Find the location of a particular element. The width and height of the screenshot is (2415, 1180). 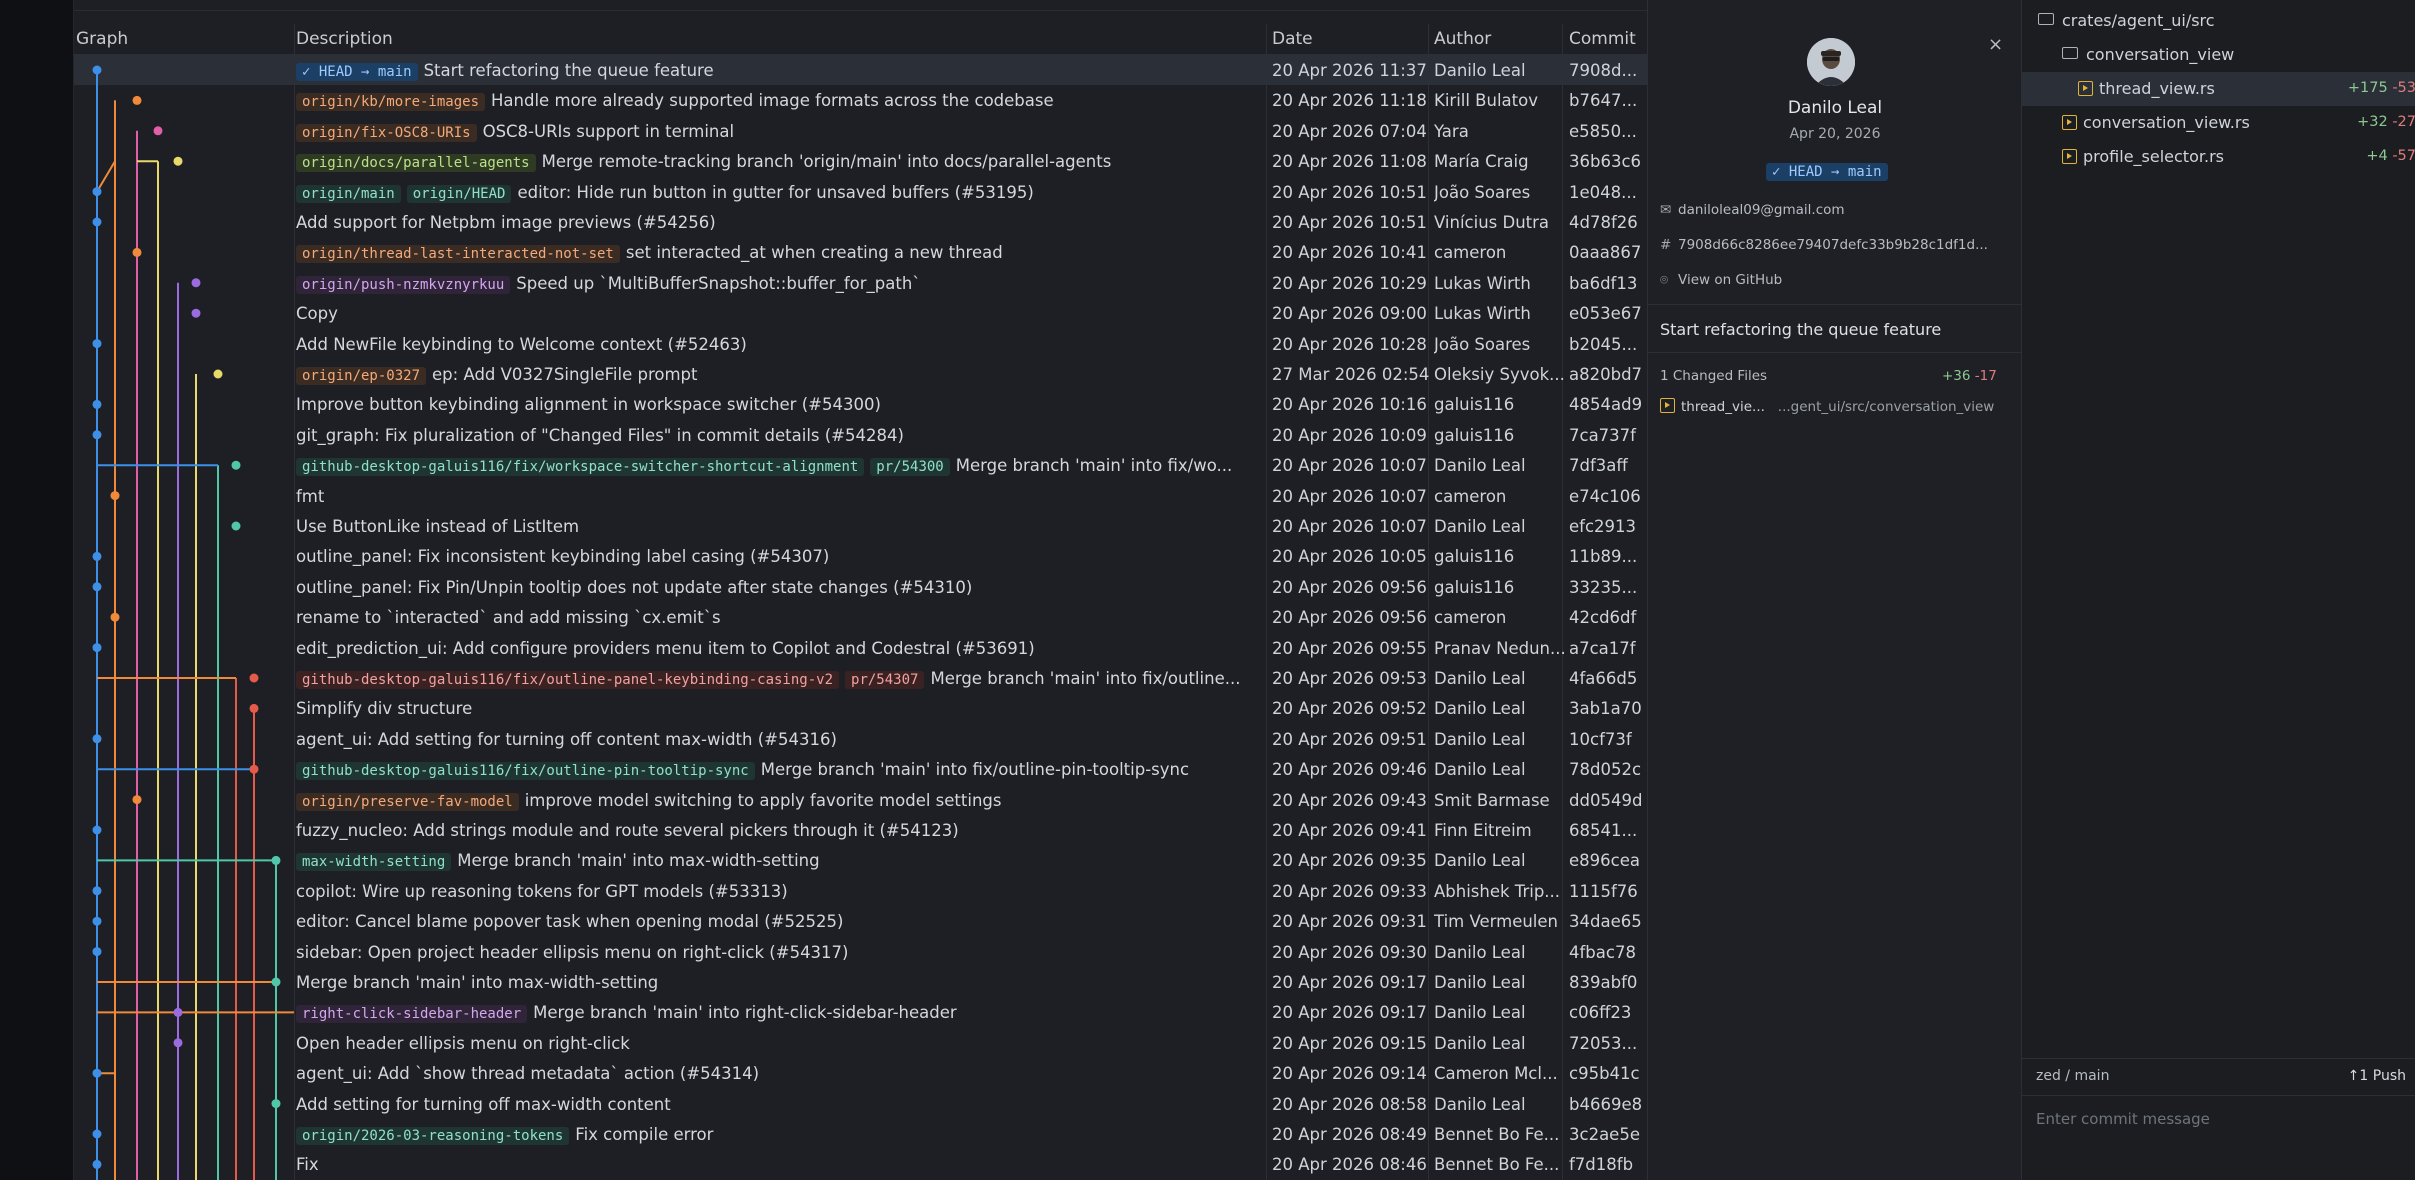

col-graph: Graph is located at coordinates (102, 39).